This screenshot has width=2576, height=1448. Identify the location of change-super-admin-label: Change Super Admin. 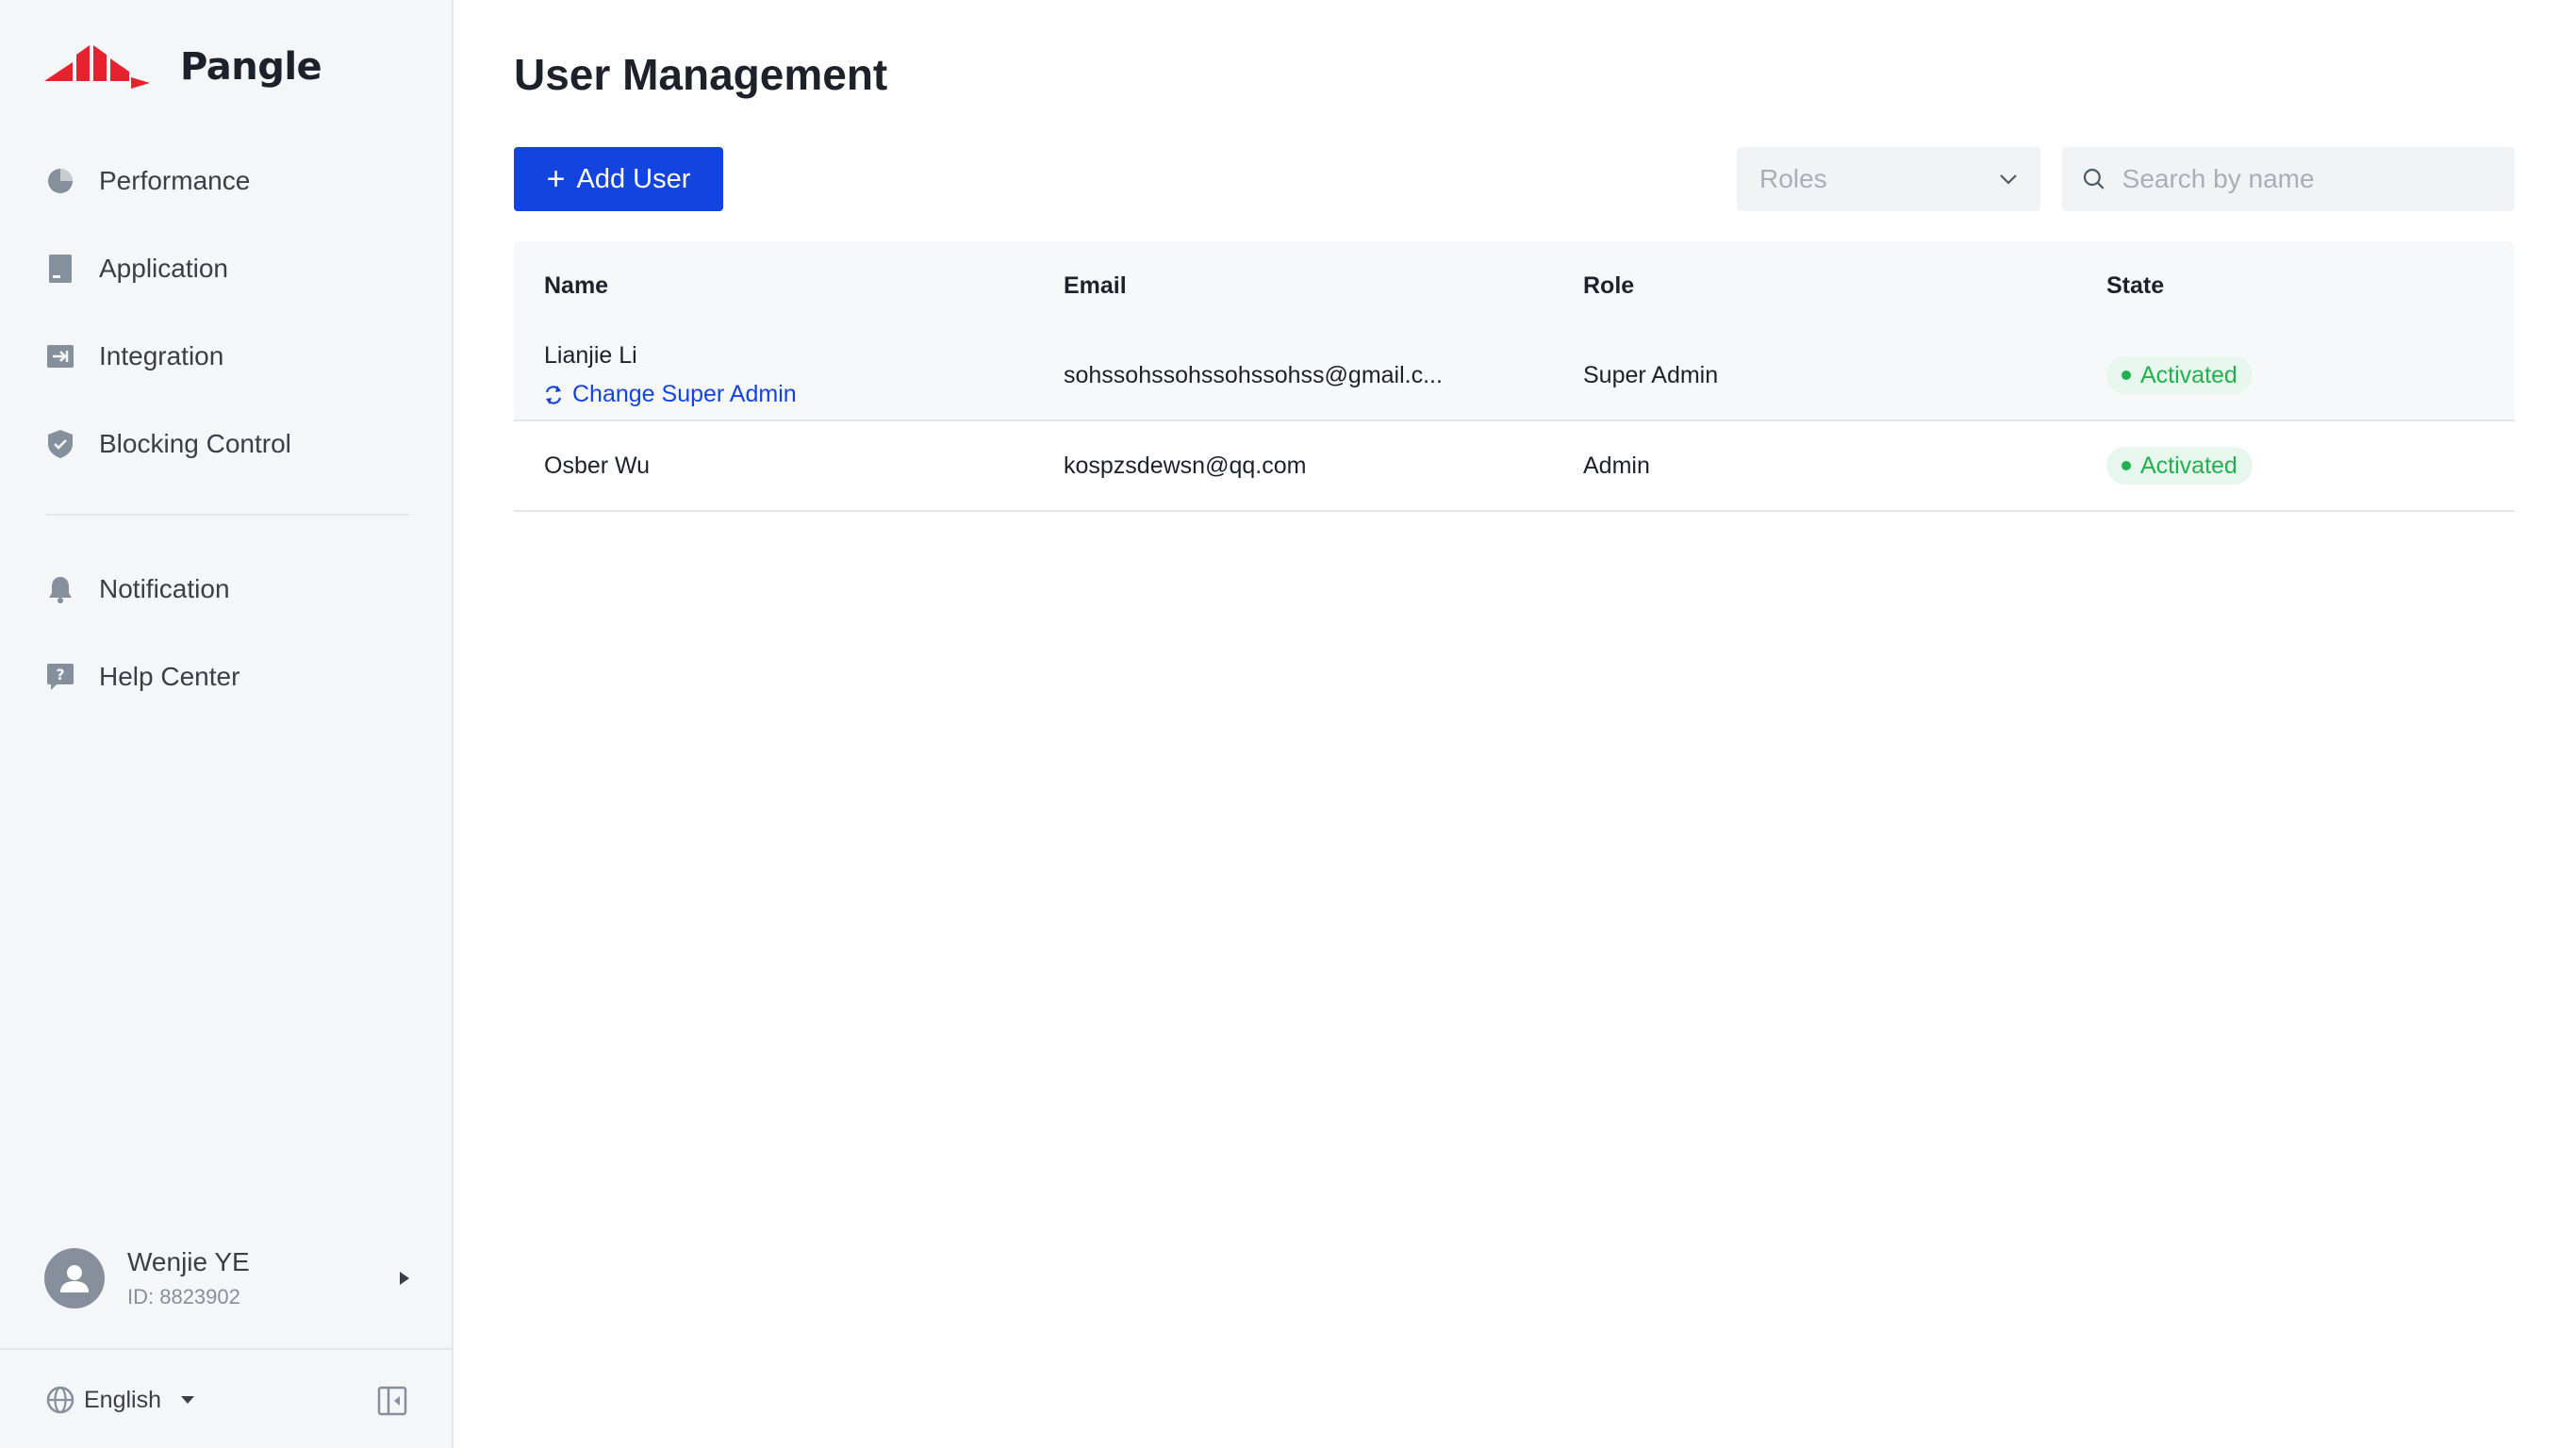
(684, 394).